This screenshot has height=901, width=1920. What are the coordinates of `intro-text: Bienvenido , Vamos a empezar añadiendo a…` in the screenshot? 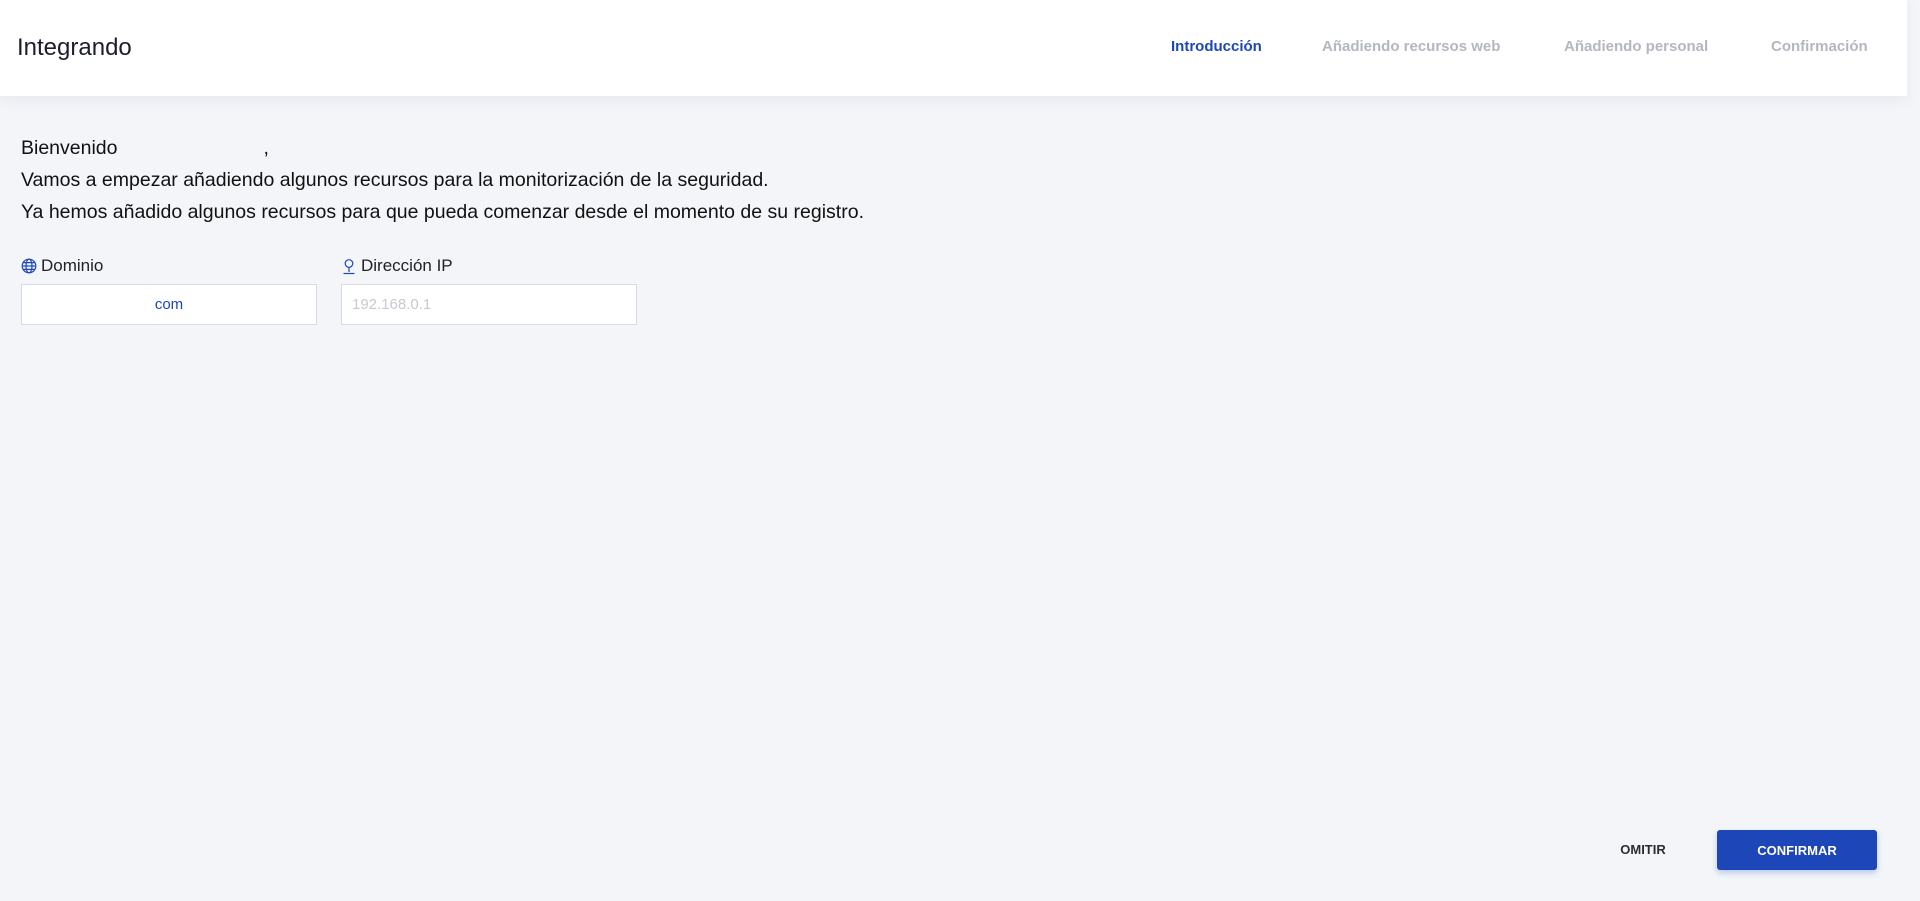 It's located at (442, 180).